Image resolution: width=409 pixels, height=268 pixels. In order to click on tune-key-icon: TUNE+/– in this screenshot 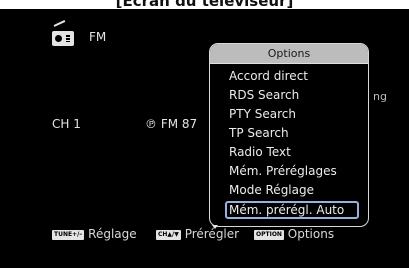, I will do `click(68, 234)`.